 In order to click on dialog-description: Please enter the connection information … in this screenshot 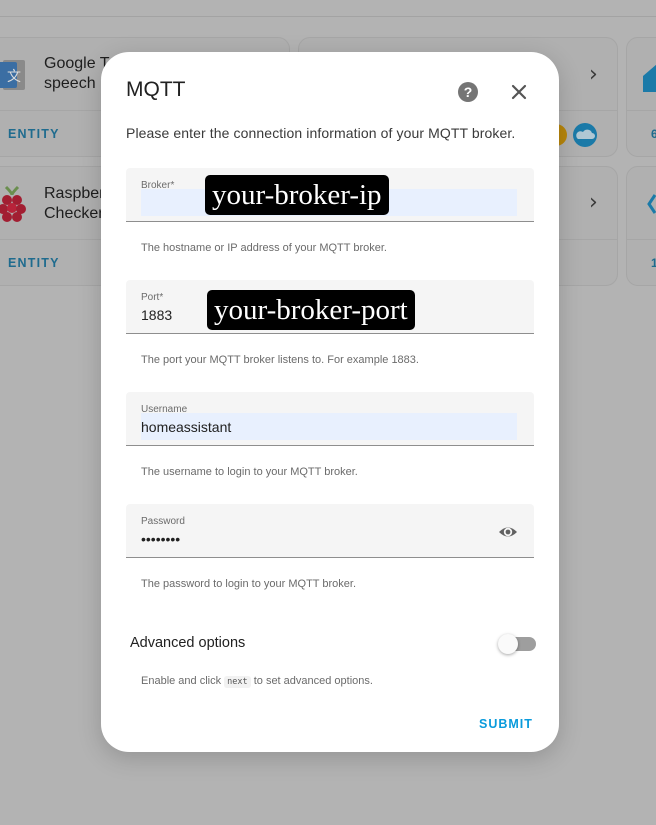, I will do `click(321, 133)`.